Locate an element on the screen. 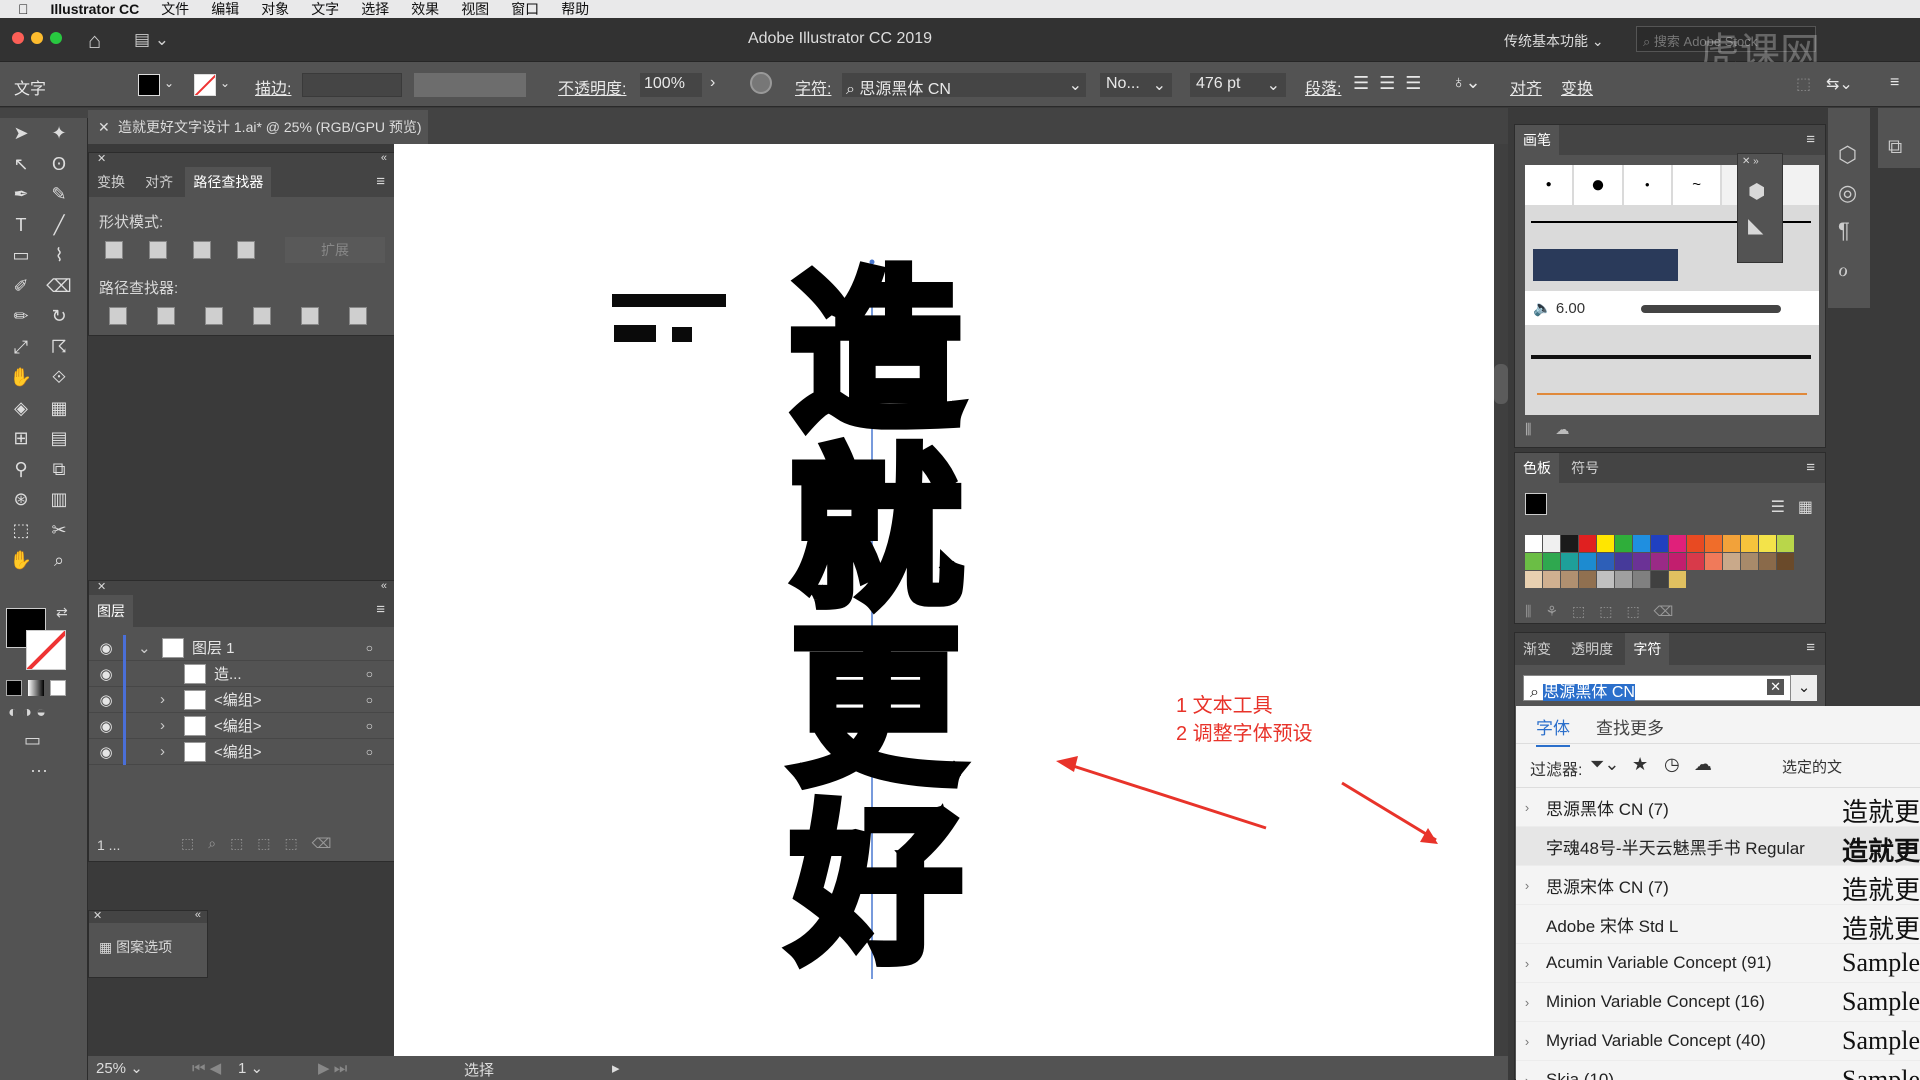 Image resolution: width=1920 pixels, height=1080 pixels. crop-button is located at coordinates (262, 316).